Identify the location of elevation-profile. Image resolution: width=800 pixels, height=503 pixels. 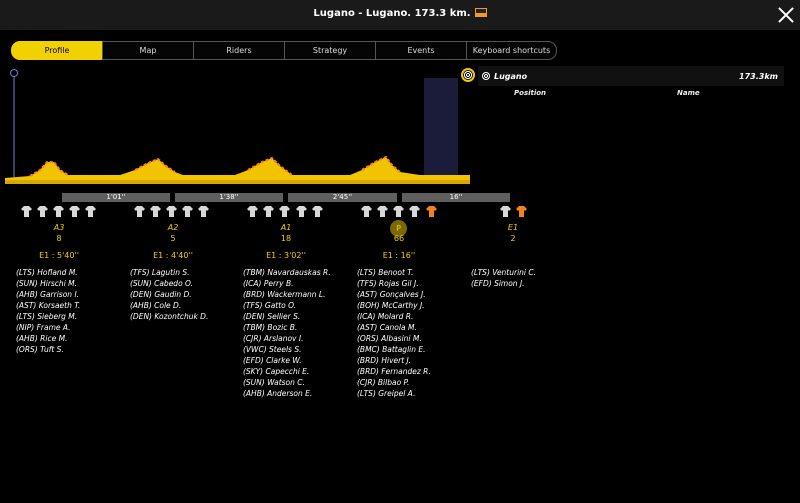
(237, 170).